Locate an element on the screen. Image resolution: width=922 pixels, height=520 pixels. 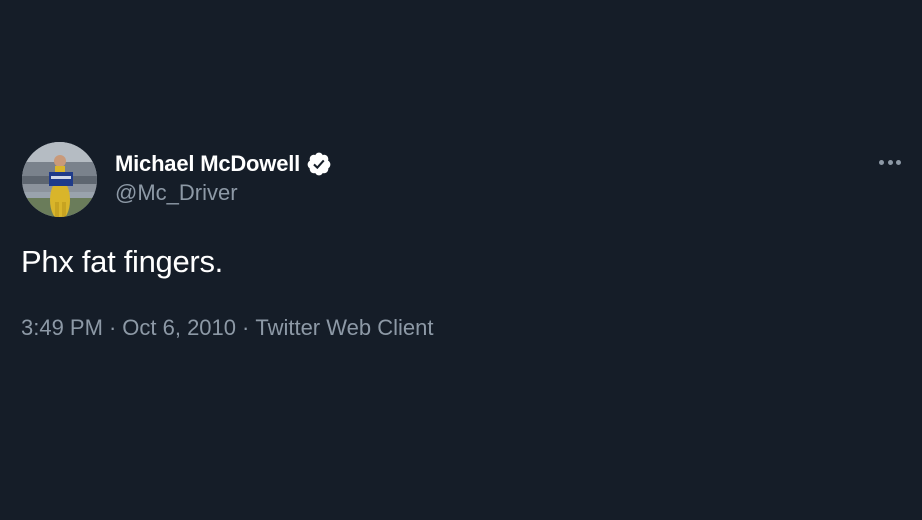
tweet-meta: 3:49 PM · Oct 6, 2010 · Twitter Web Client is located at coordinates (227, 328).